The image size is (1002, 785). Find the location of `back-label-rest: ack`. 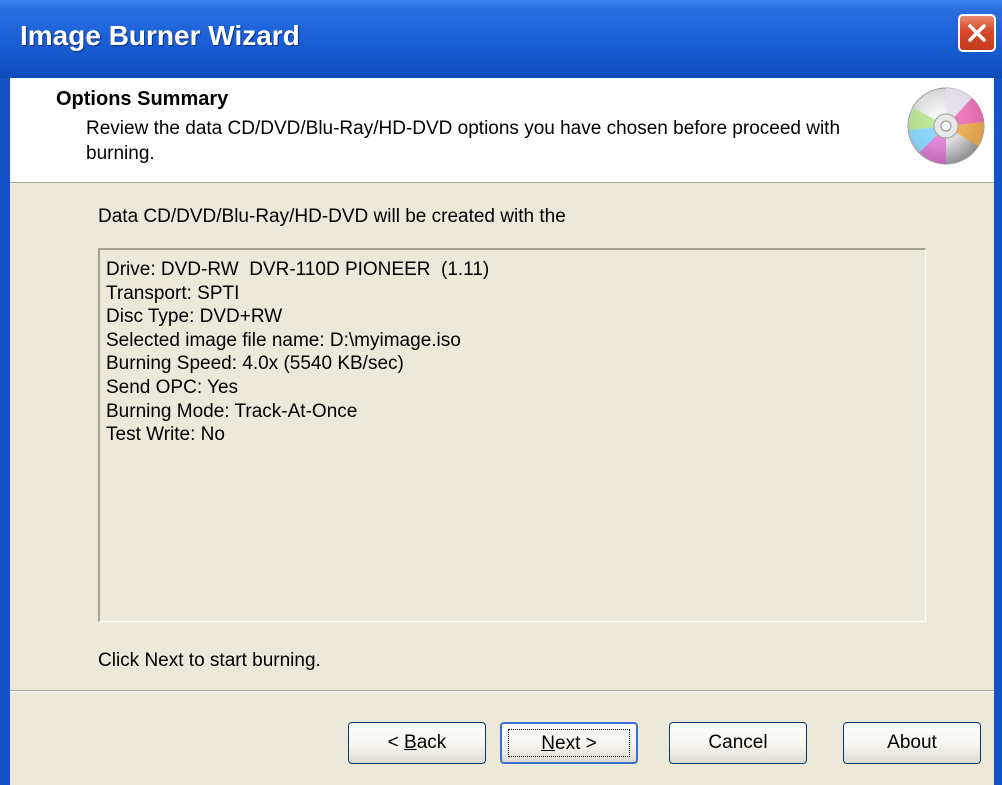

back-label-rest: ack is located at coordinates (431, 742).